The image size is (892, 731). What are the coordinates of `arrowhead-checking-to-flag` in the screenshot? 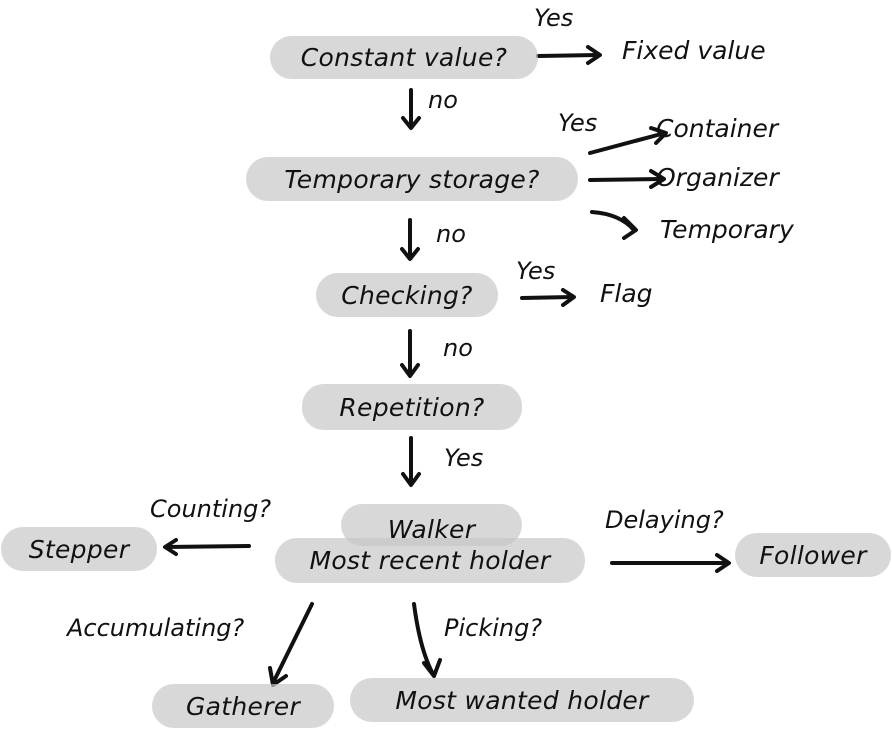 It's located at (568, 297).